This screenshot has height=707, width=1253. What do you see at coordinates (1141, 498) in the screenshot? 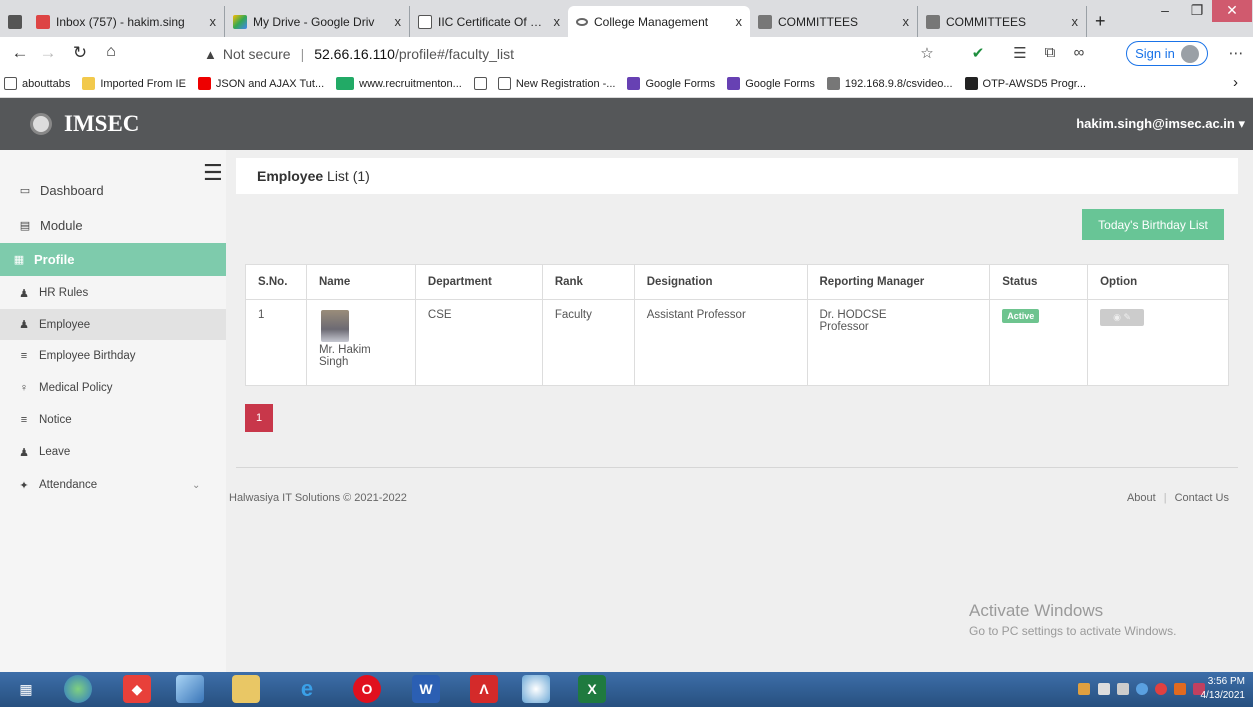
I see `about-link: About` at bounding box center [1141, 498].